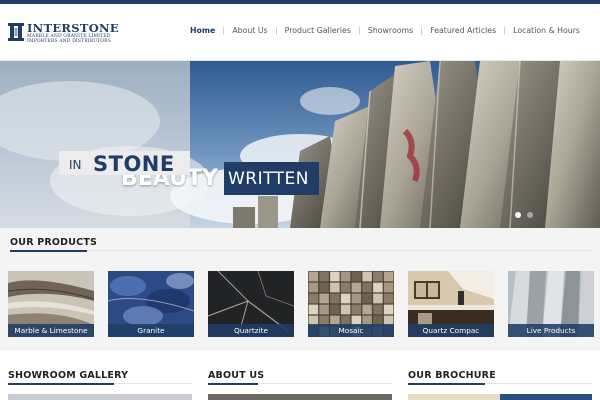 Image resolution: width=600 pixels, height=400 pixels. What do you see at coordinates (446, 384) in the screenshot?
I see `our-brochure-underline` at bounding box center [446, 384].